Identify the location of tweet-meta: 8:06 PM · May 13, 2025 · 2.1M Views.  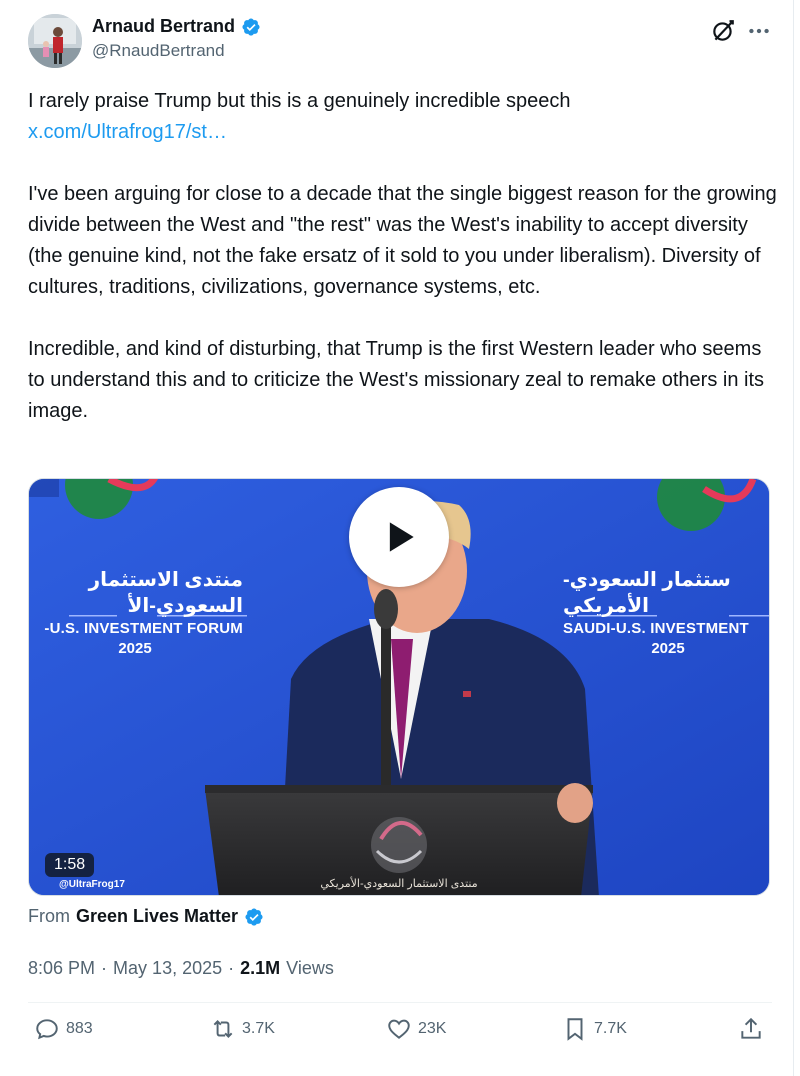
(181, 968).